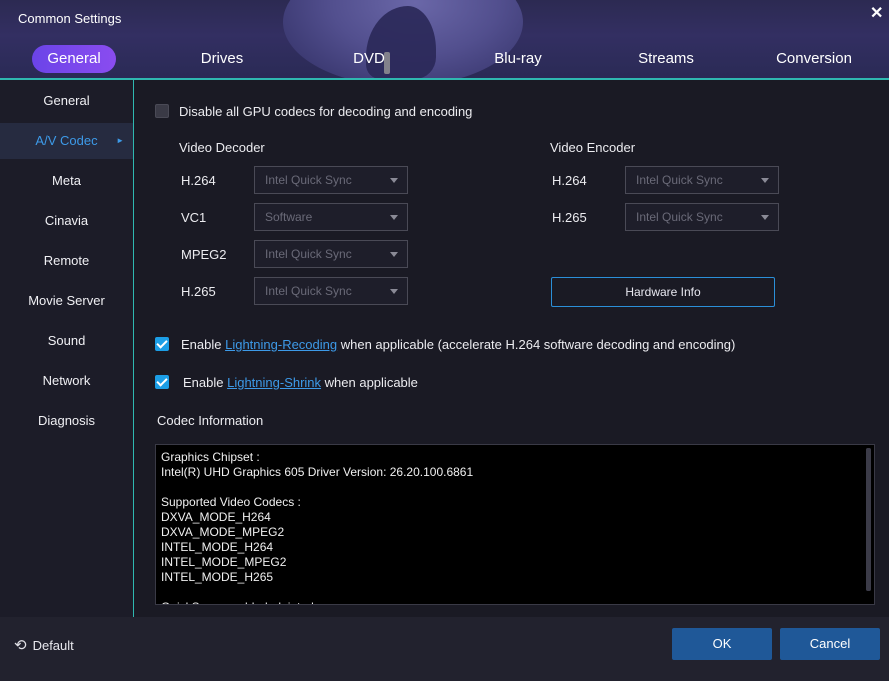  I want to click on decoder-vc1-label: VC1, so click(194, 217).